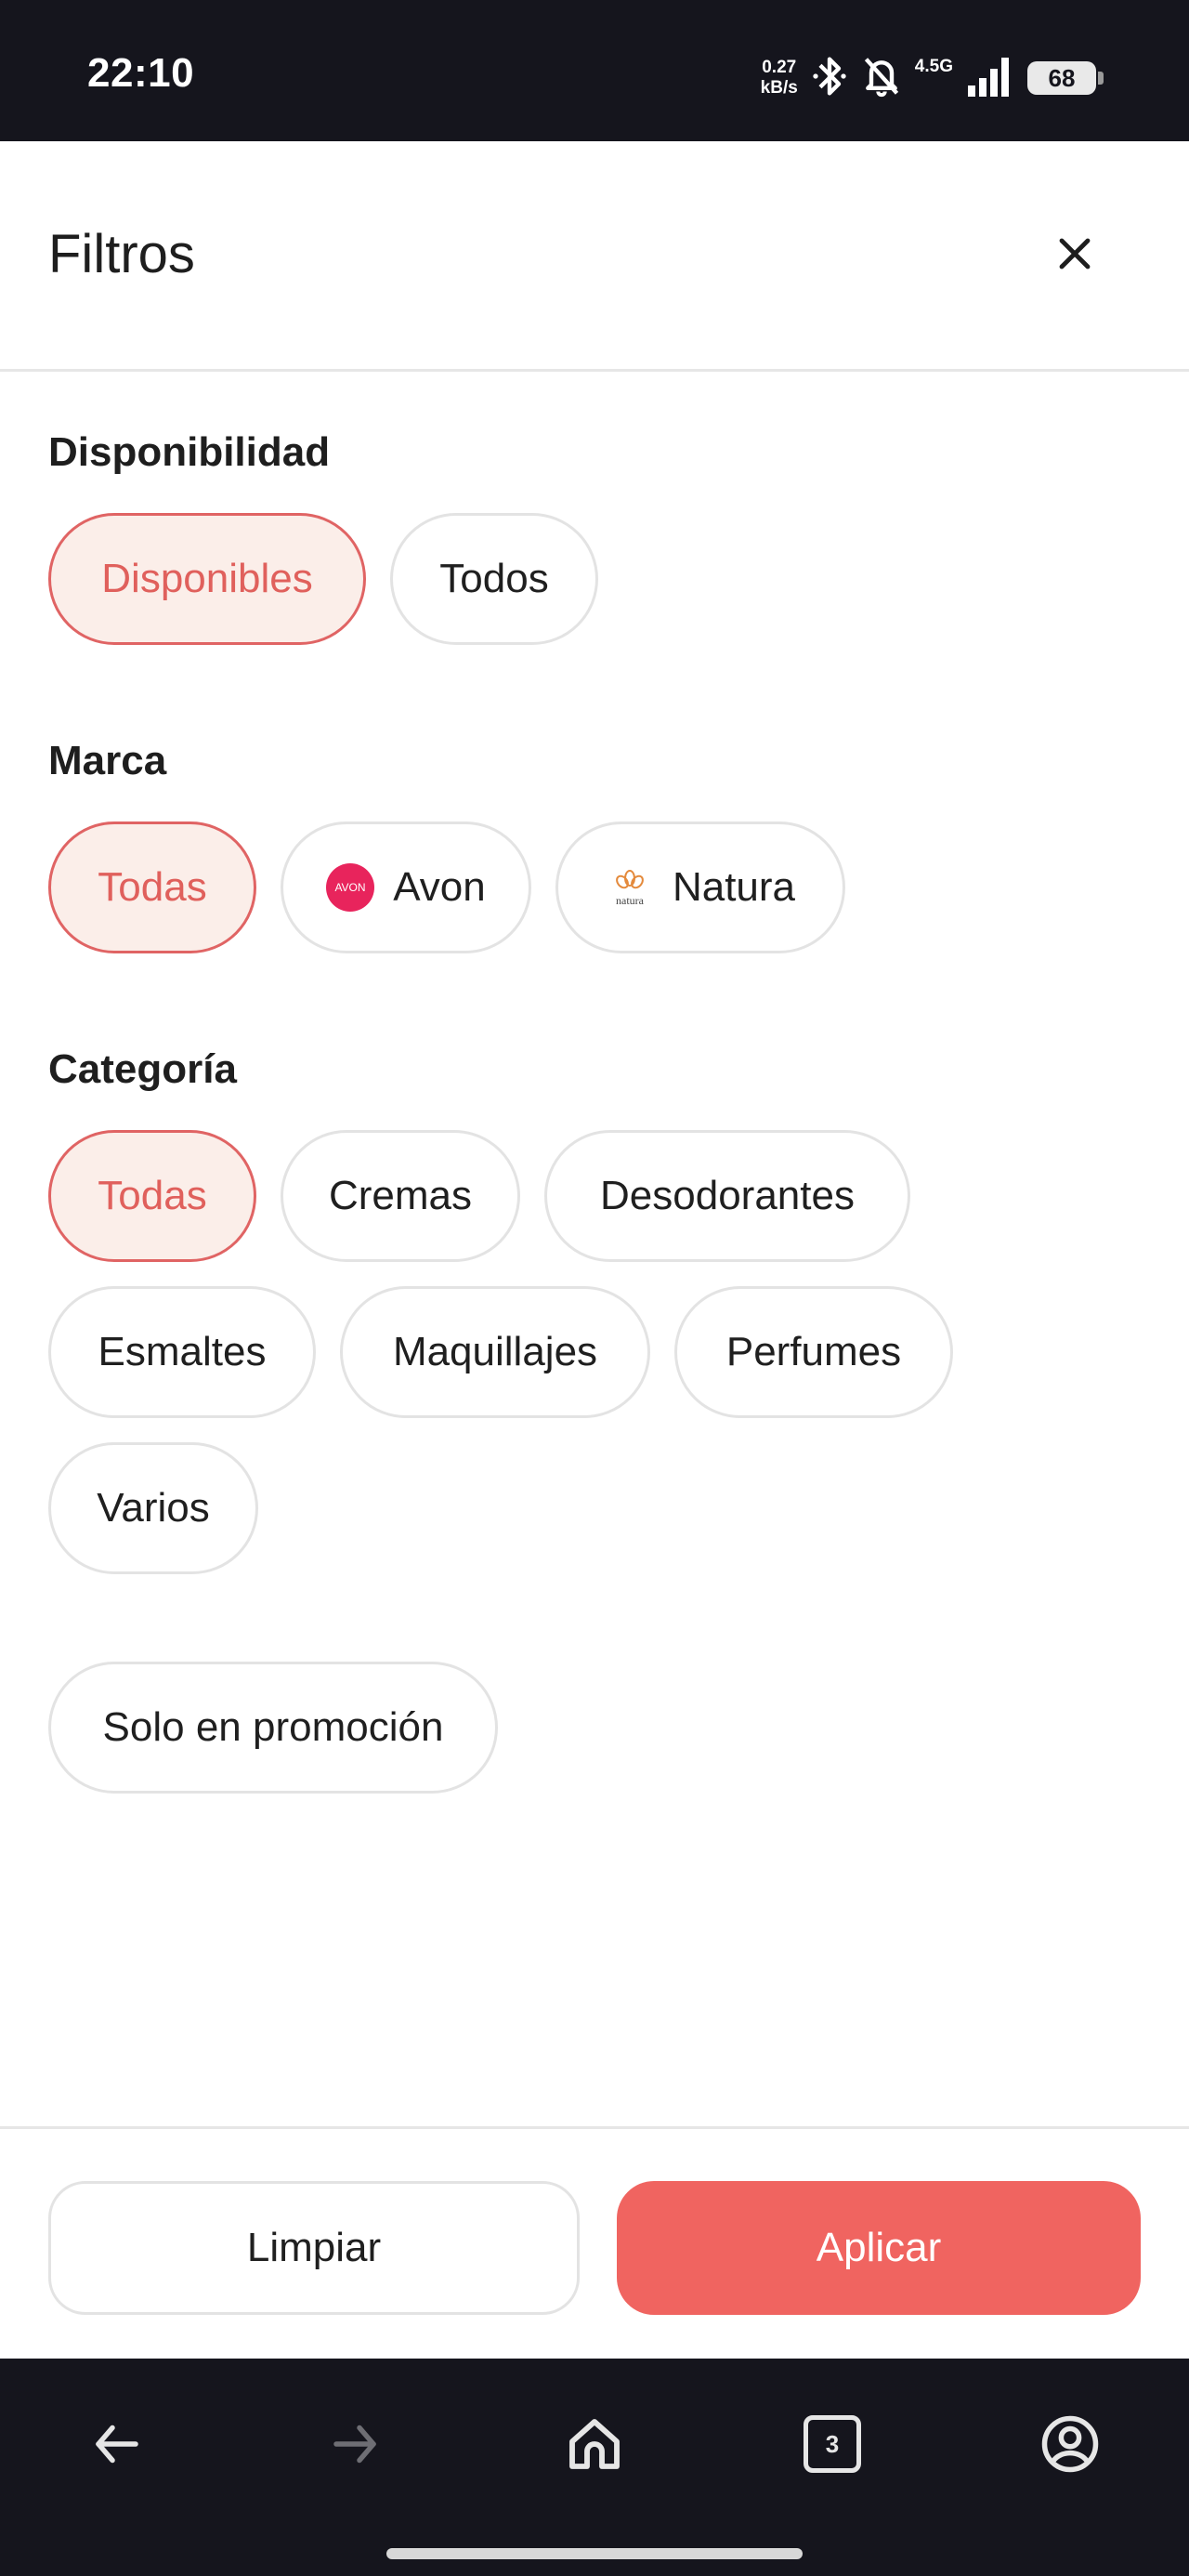  Describe the element at coordinates (594, 2553) in the screenshot. I see `home-indicator` at that location.